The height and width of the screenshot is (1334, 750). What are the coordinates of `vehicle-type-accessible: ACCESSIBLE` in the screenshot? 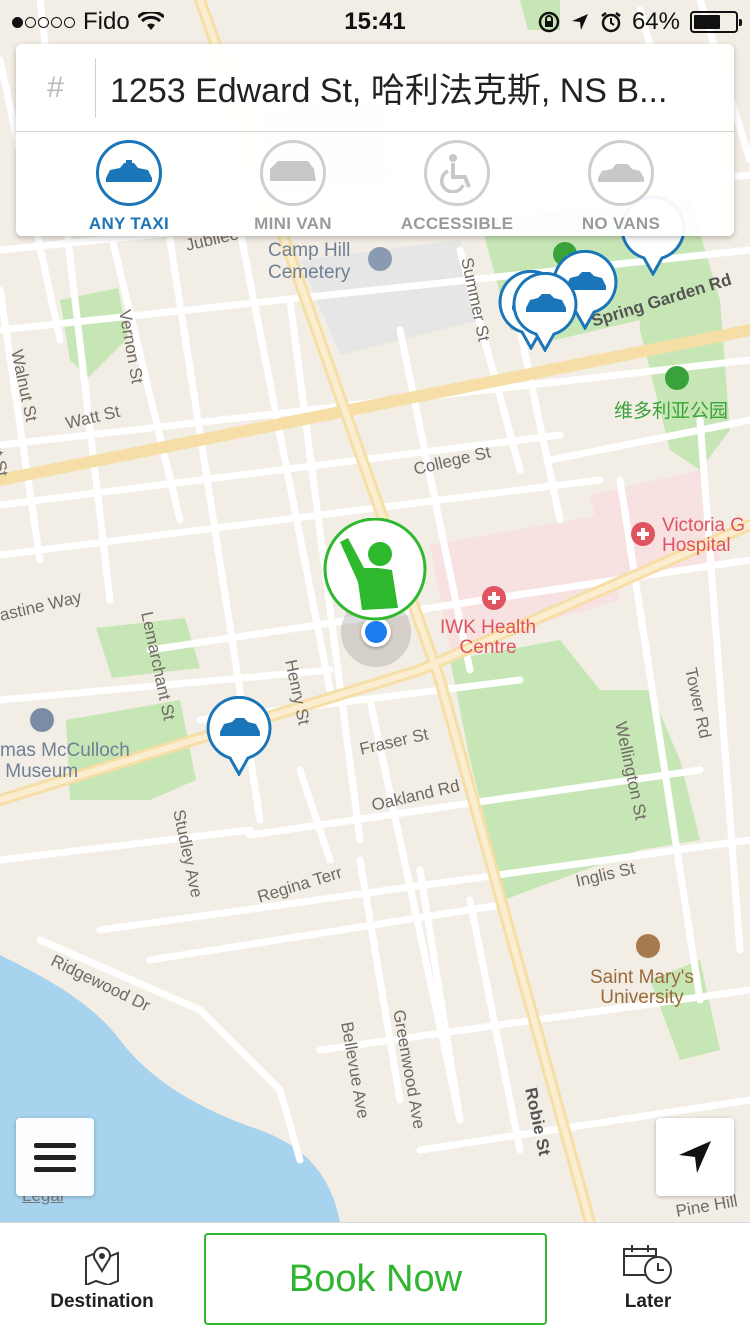 It's located at (457, 184).